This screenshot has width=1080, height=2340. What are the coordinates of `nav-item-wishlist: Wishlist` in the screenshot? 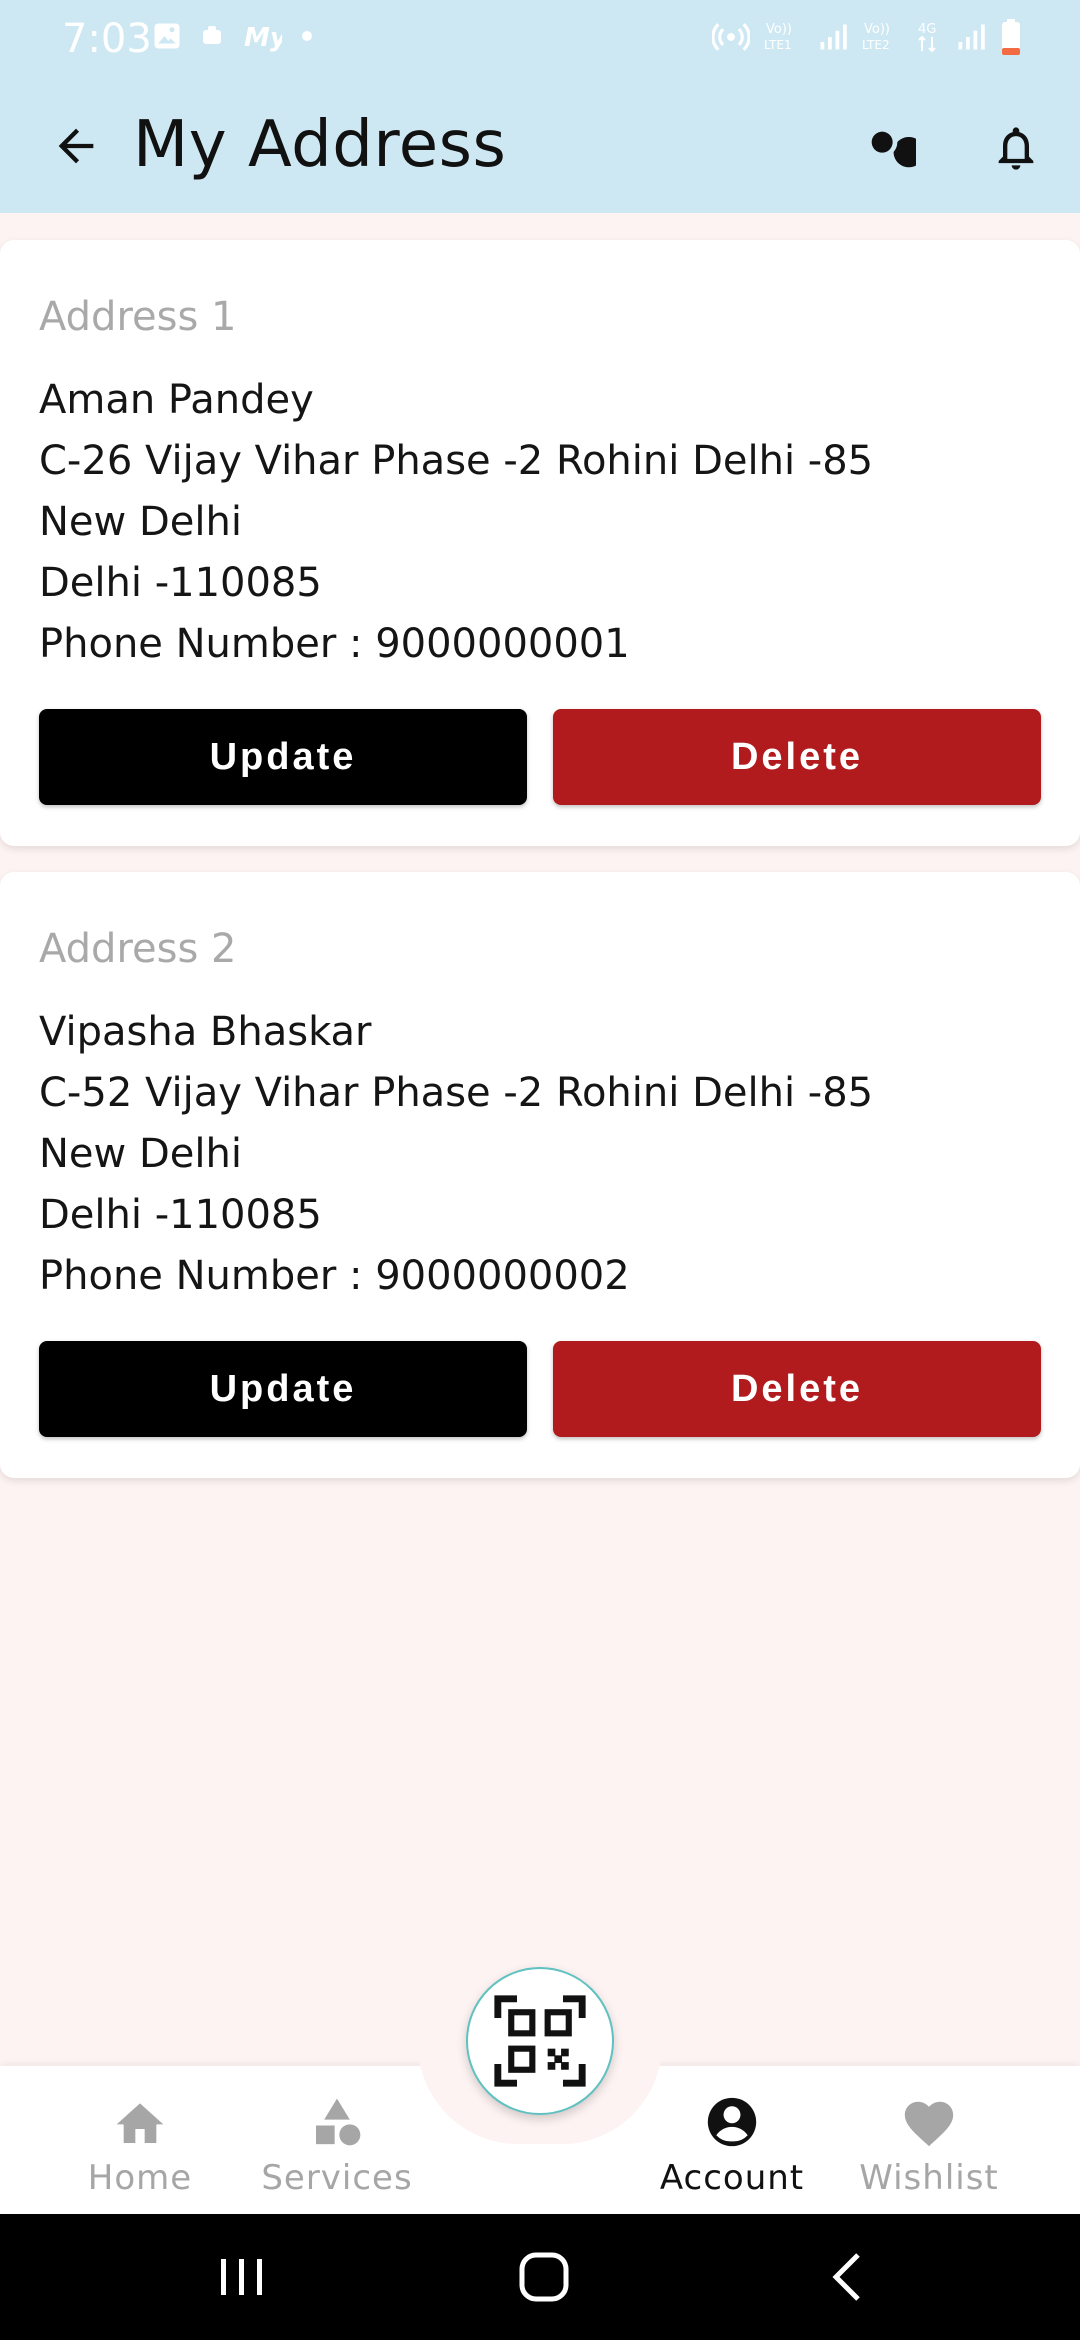 It's located at (929, 2140).